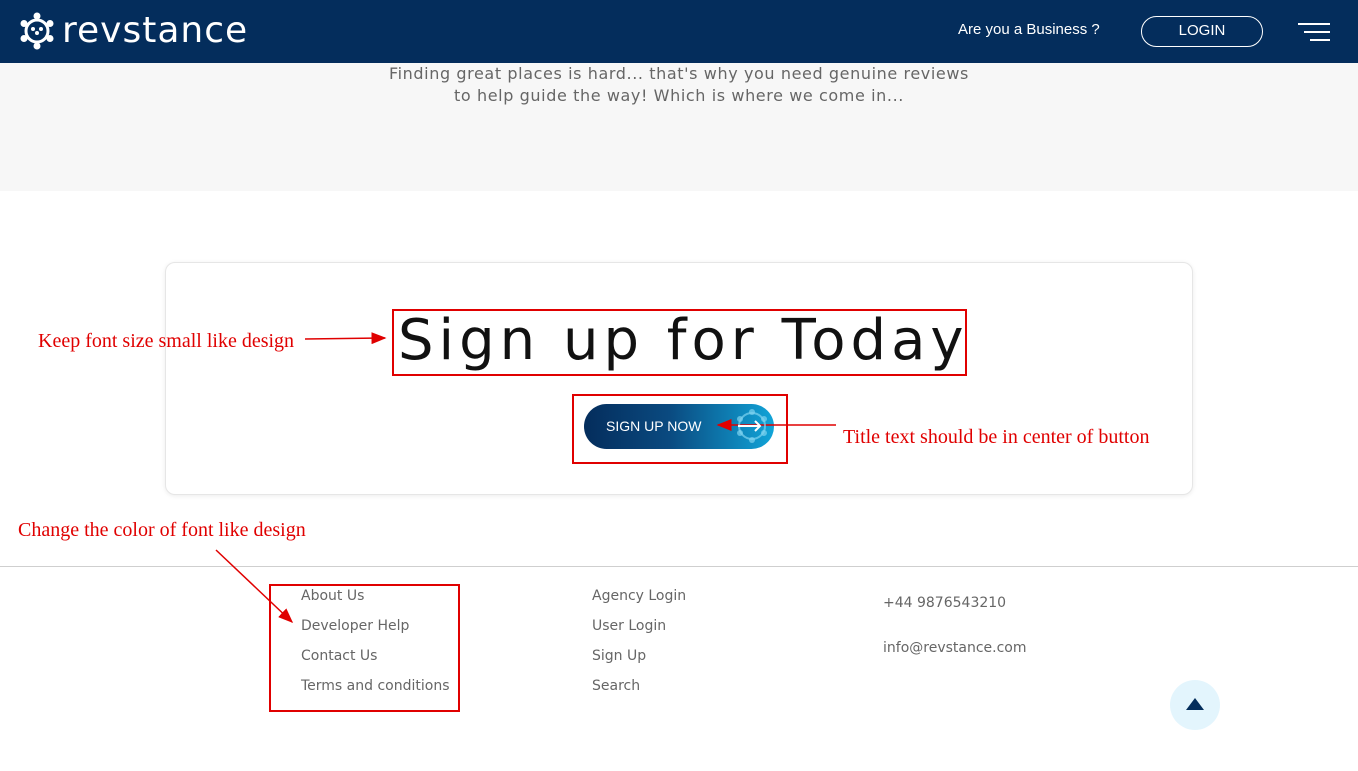 The width and height of the screenshot is (1358, 771). What do you see at coordinates (364, 648) in the screenshot?
I see `annotation-box-footer-links` at bounding box center [364, 648].